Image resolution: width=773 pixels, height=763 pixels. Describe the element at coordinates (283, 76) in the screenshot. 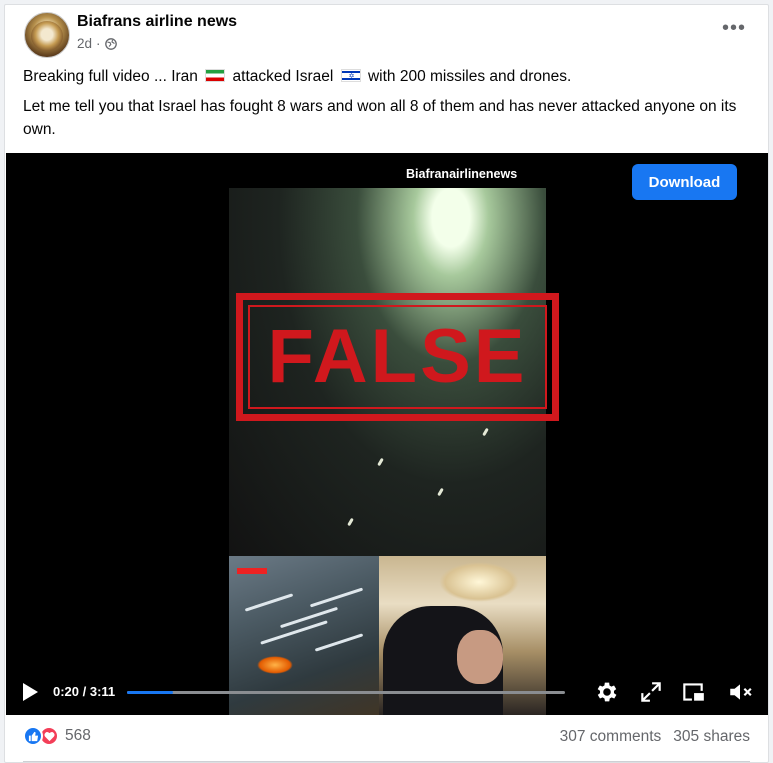

I see `caption-text: attacked Israel` at that location.